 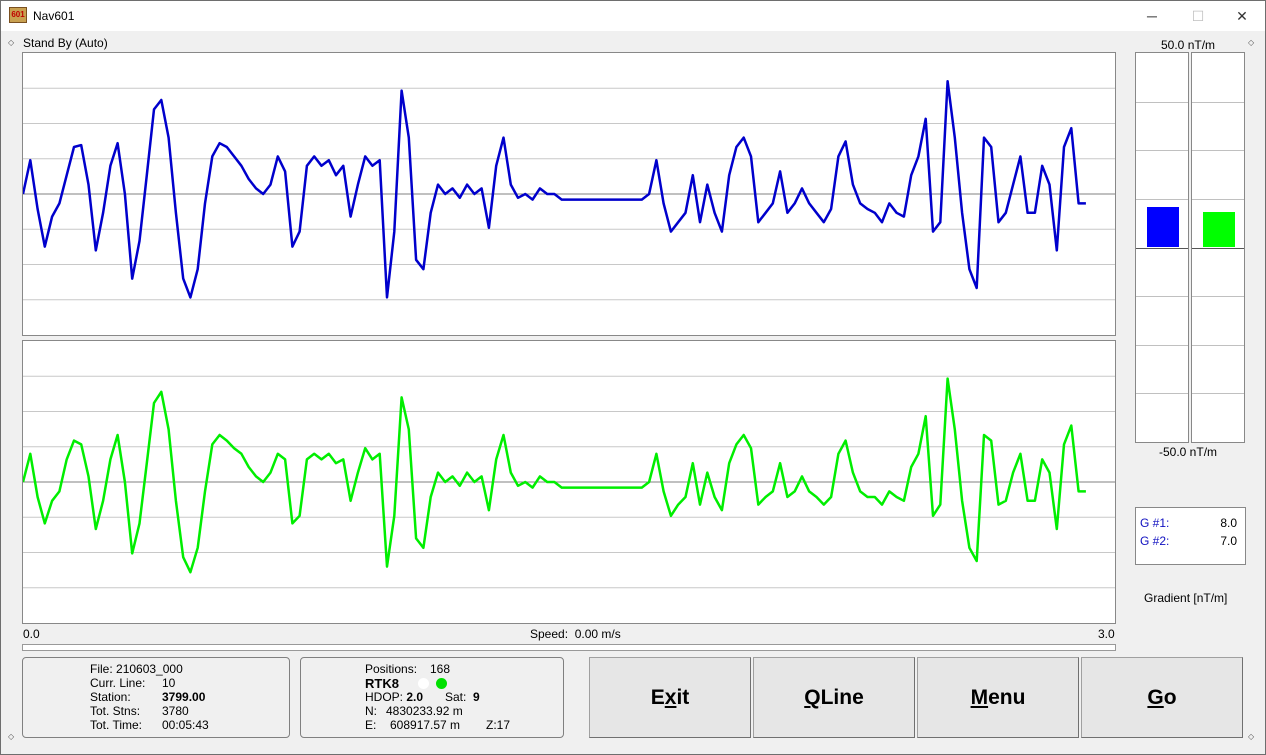 I want to click on speed-label: Speed:, so click(x=549, y=634).